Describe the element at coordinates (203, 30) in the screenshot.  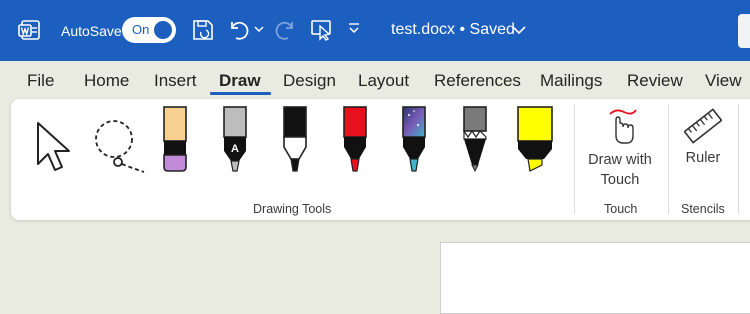
I see `save-icon` at that location.